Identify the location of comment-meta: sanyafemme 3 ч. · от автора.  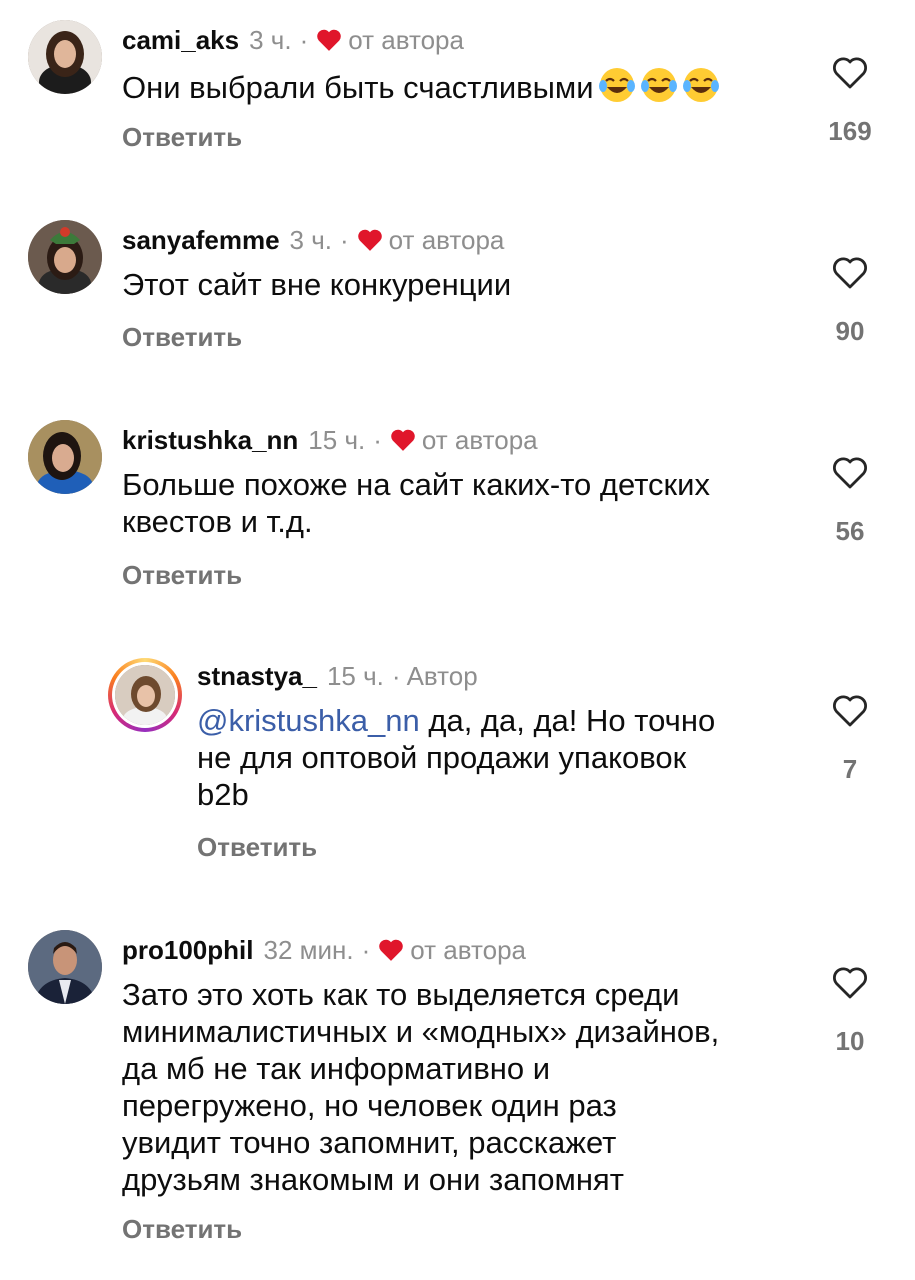
(313, 240).